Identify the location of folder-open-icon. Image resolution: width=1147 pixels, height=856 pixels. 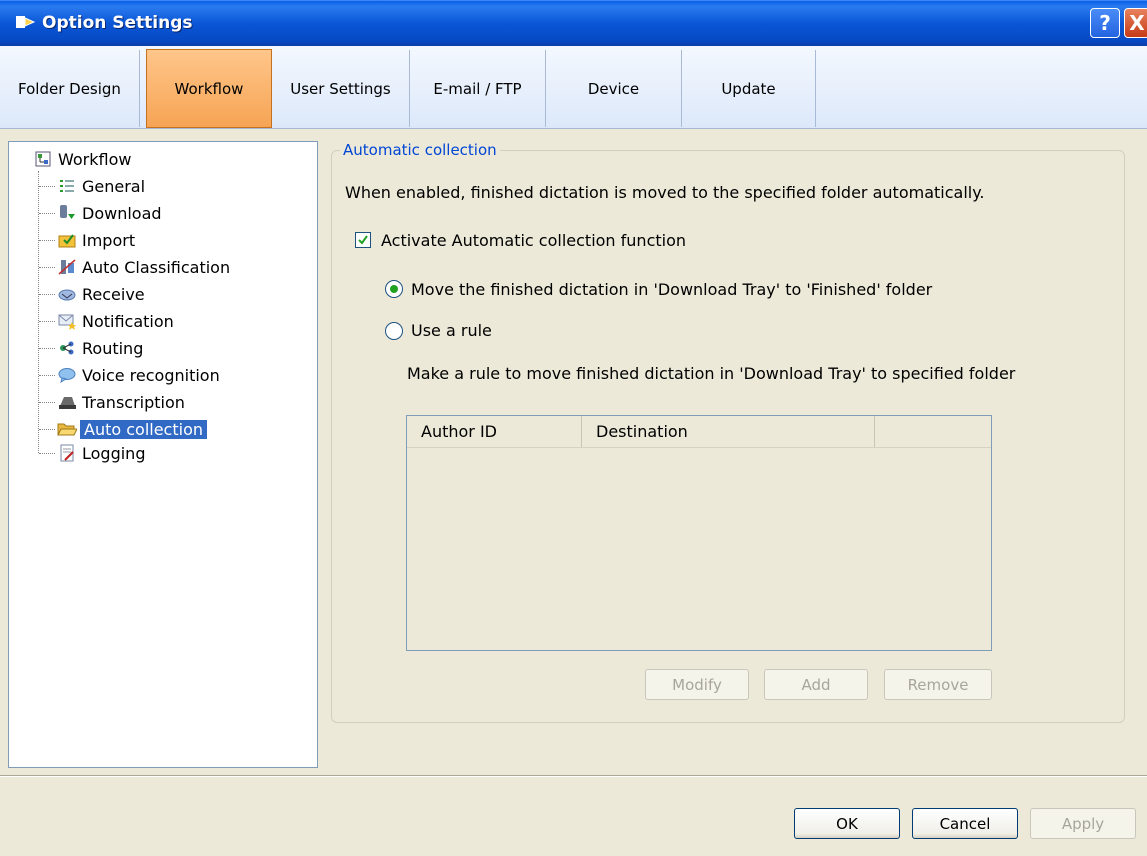
(67, 429).